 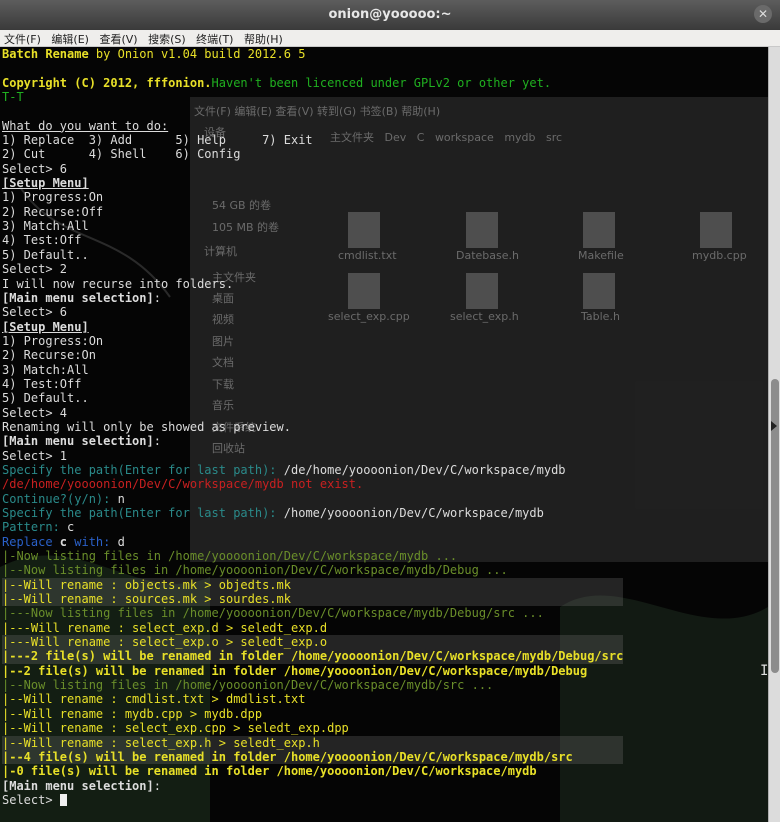 What do you see at coordinates (107, 82) in the screenshot?
I see `terminal-text-segment: Copyright (C) 2012, fffonion.` at bounding box center [107, 82].